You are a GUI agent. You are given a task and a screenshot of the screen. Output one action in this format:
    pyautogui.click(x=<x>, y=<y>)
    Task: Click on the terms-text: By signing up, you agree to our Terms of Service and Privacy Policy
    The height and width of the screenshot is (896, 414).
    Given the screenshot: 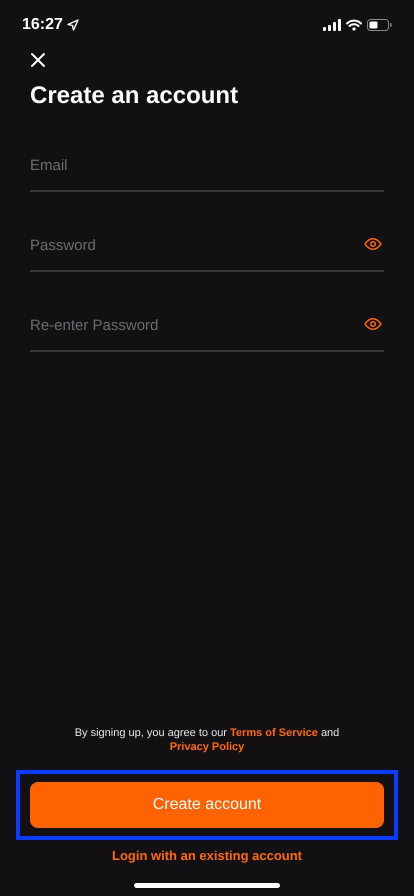 What is the action you would take?
    pyautogui.click(x=207, y=740)
    